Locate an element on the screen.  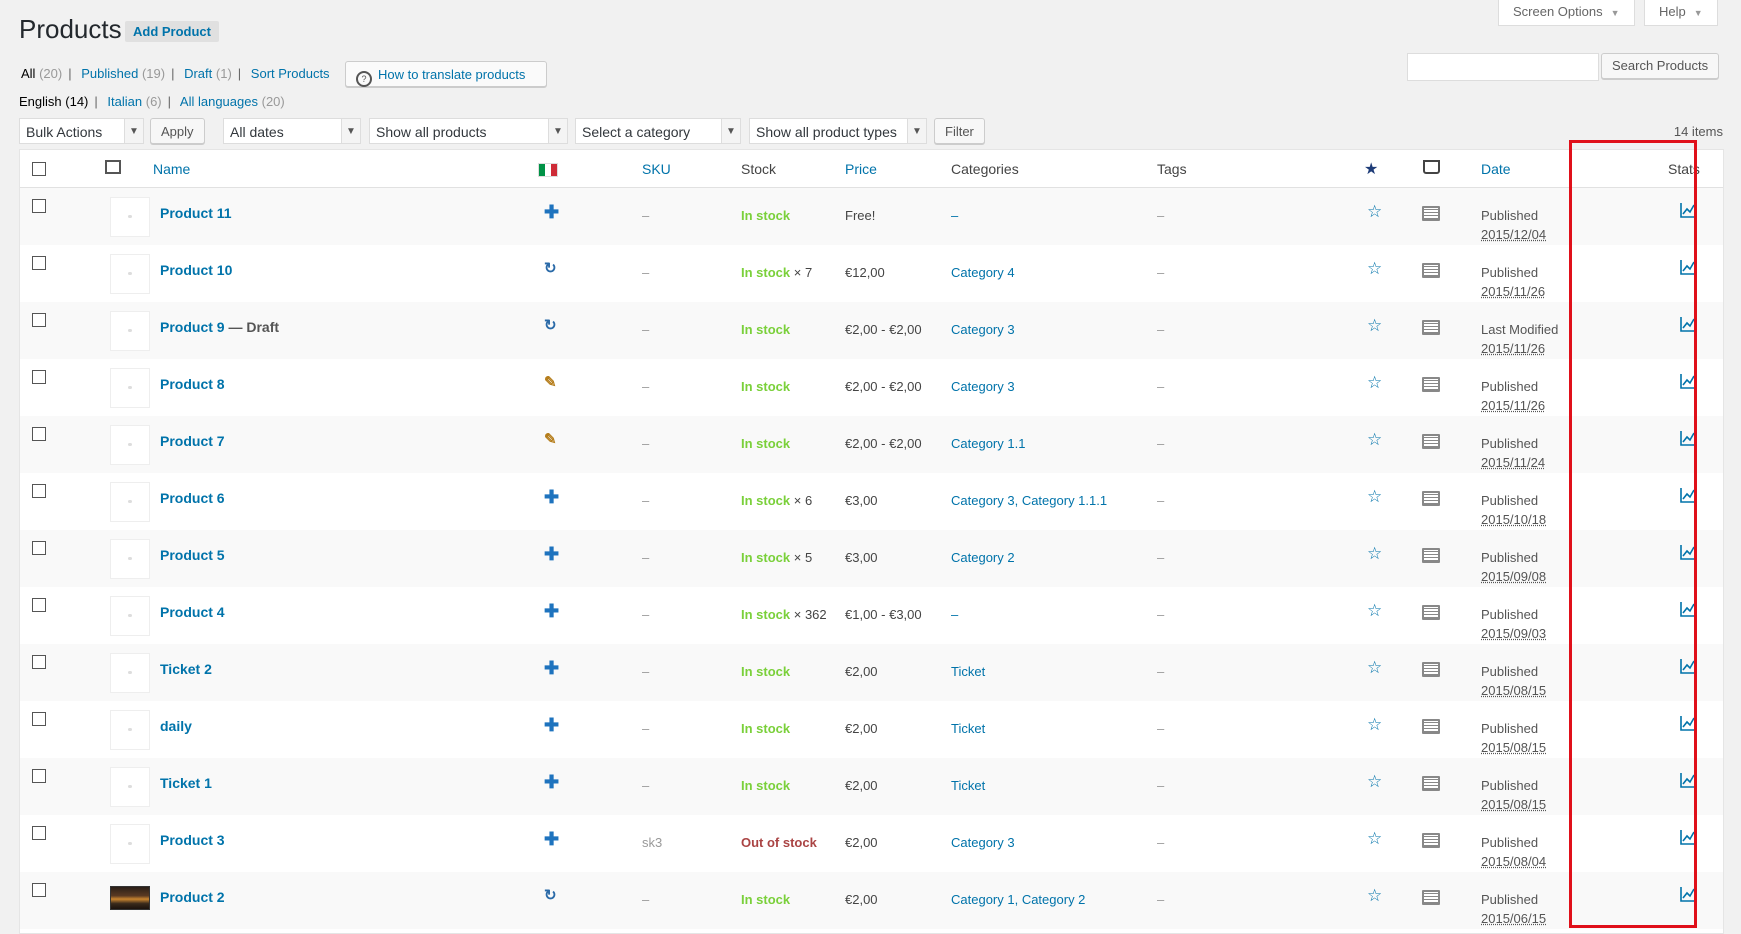
product-name-link: Product 11 is located at coordinates (196, 213).